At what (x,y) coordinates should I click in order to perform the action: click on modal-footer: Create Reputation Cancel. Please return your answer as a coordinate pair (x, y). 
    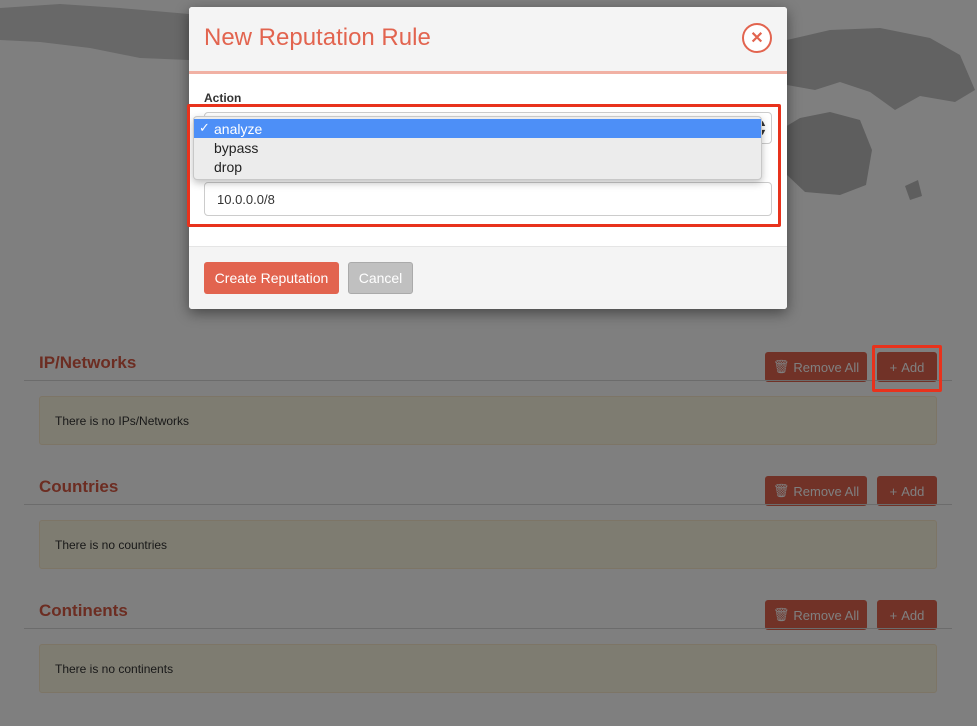
    Looking at the image, I should click on (488, 278).